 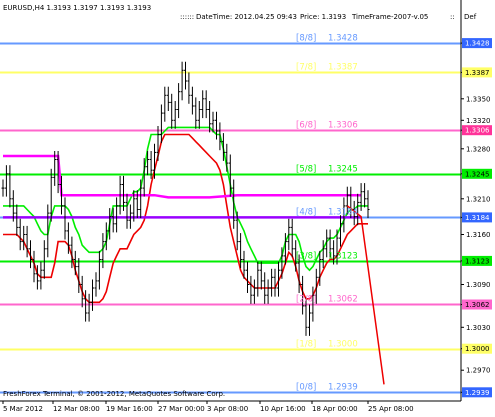 I want to click on murrey-level-value: 1.2939, so click(x=343, y=388).